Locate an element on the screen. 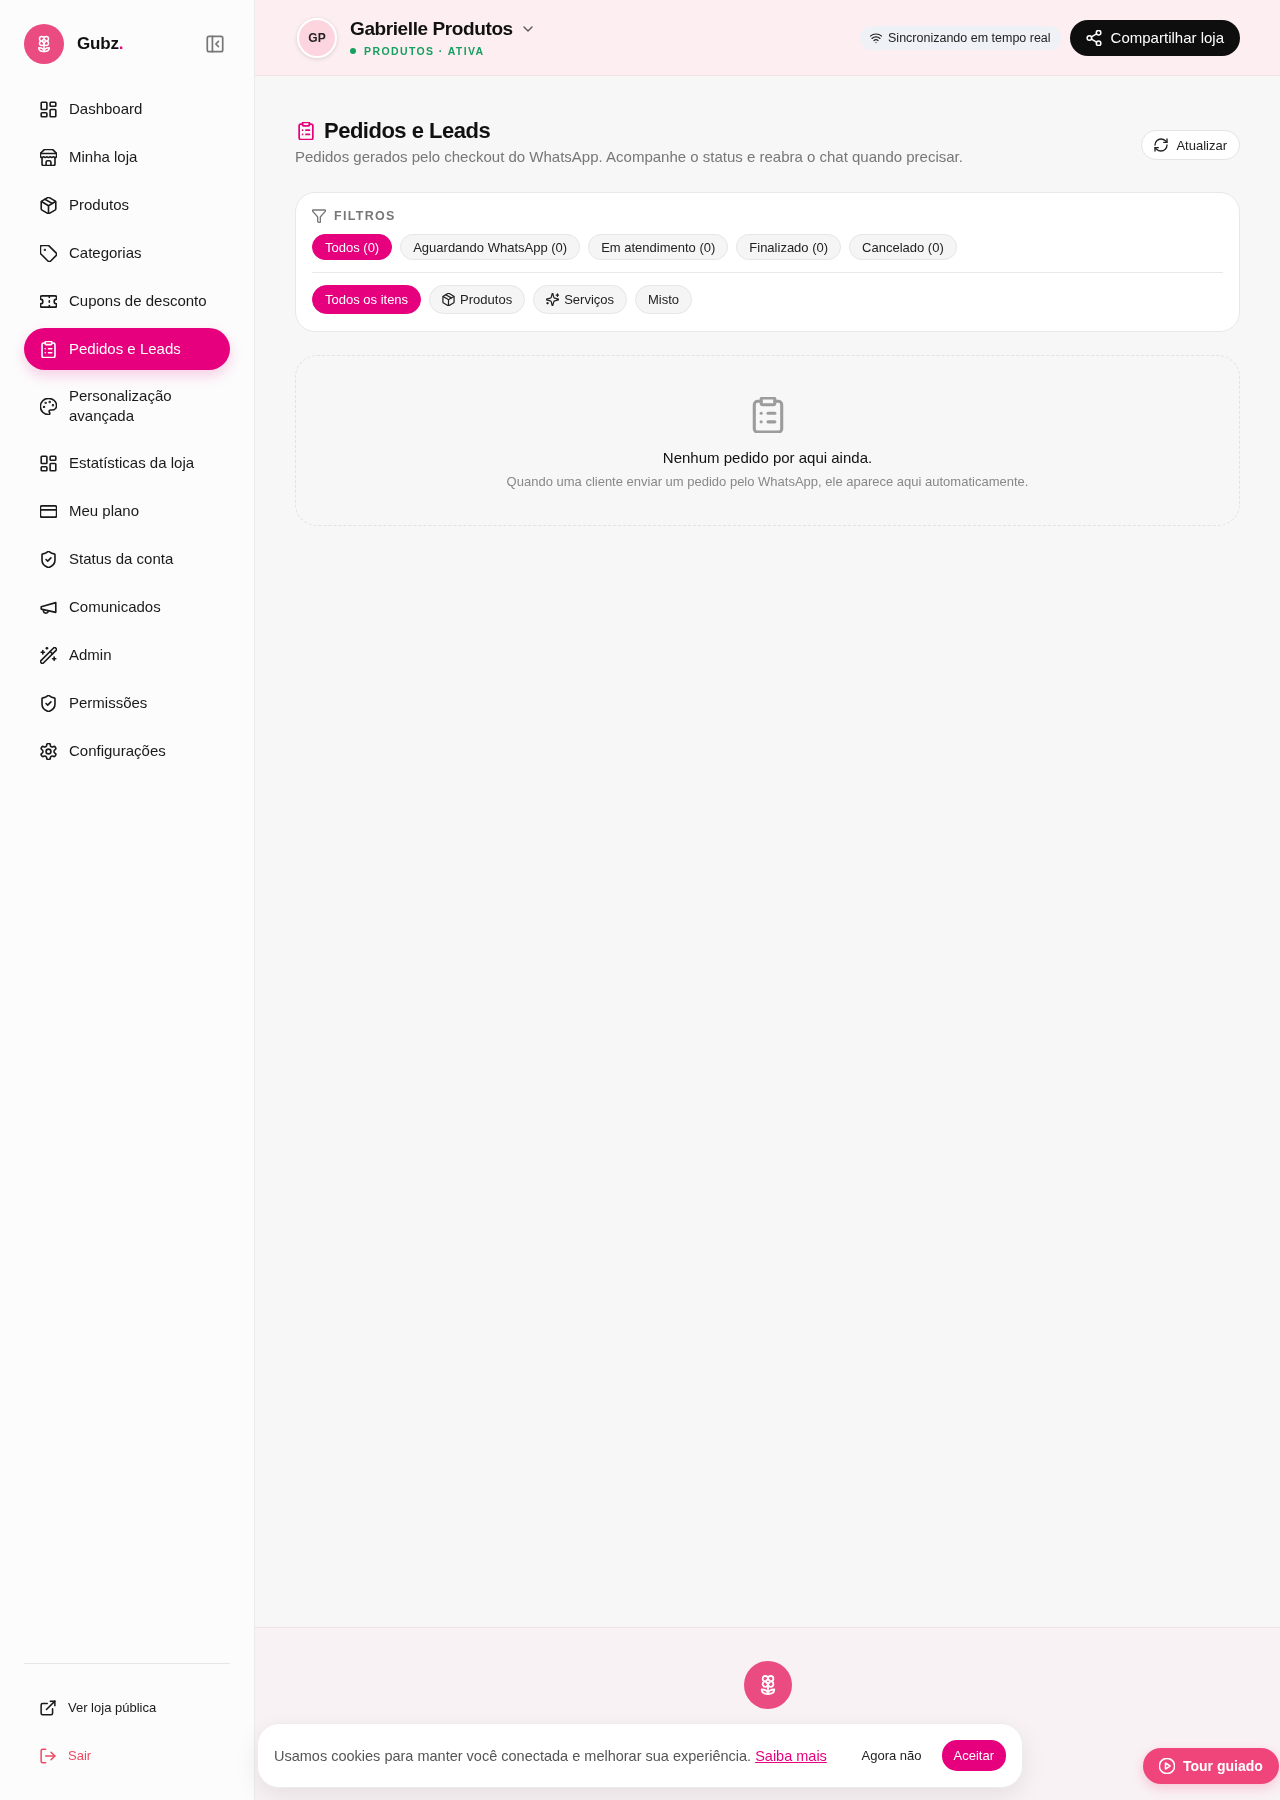 This screenshot has height=1800, width=1280. nav-item: Estatísticas da loja is located at coordinates (127, 463).